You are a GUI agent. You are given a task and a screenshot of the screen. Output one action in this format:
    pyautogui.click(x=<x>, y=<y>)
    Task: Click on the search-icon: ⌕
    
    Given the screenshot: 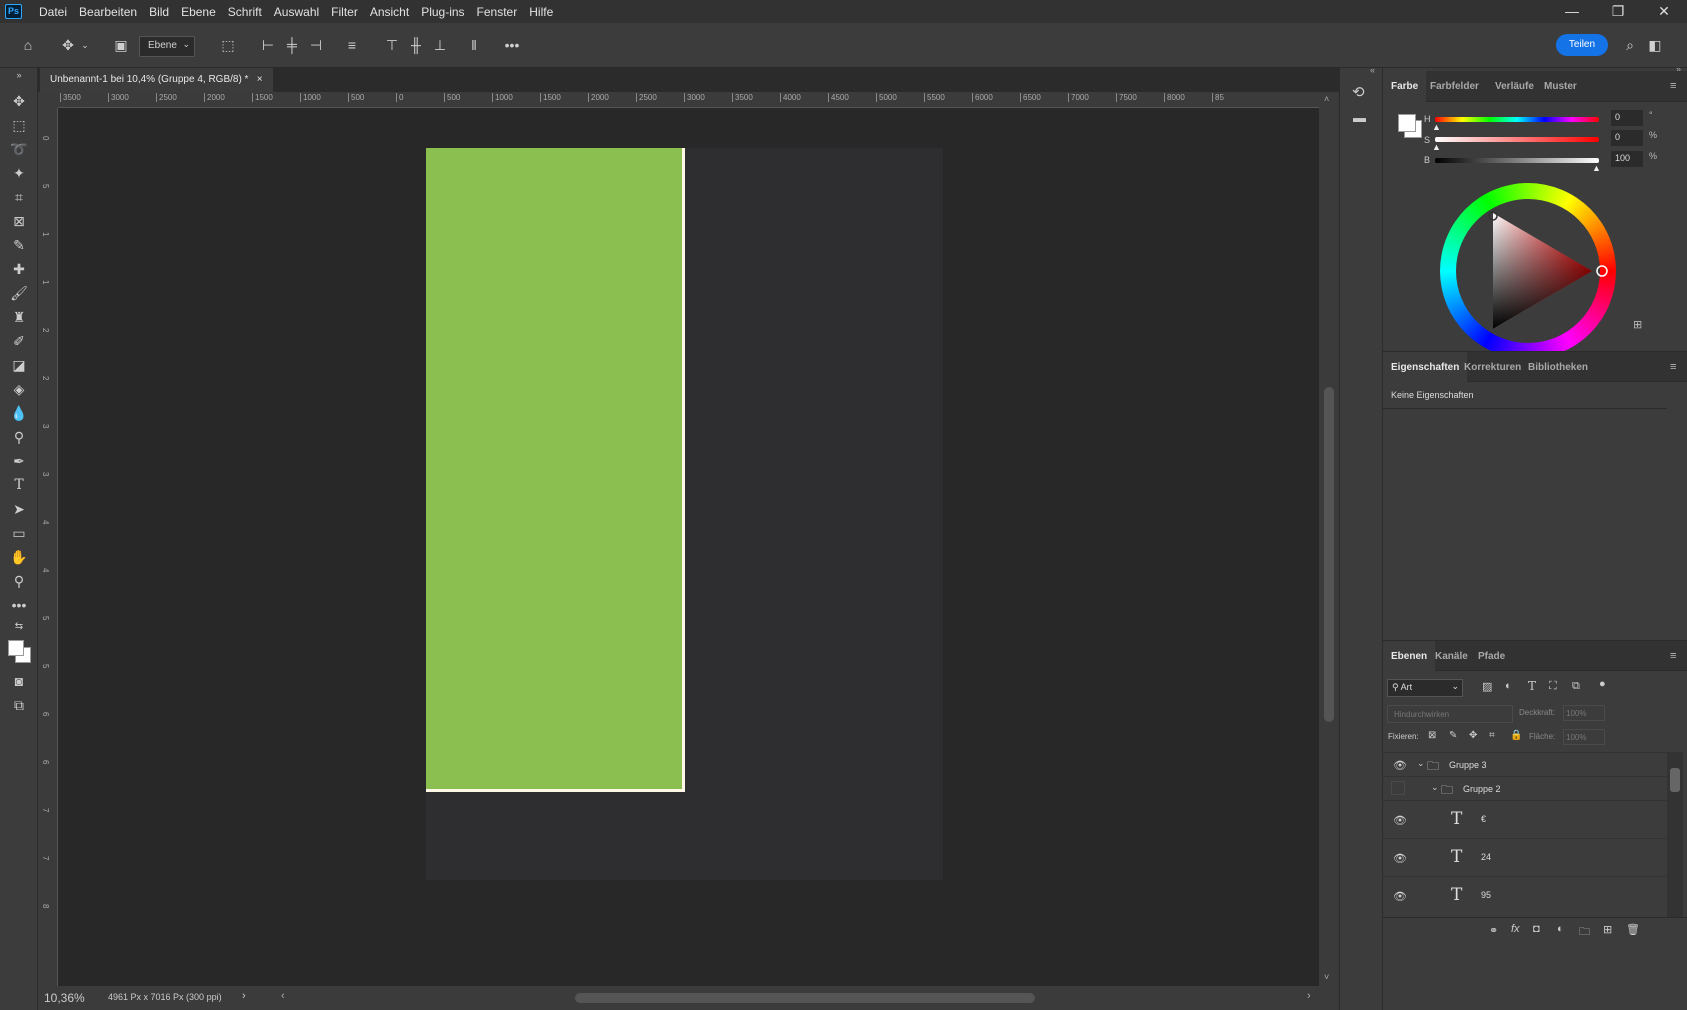 What is the action you would take?
    pyautogui.click(x=1630, y=45)
    